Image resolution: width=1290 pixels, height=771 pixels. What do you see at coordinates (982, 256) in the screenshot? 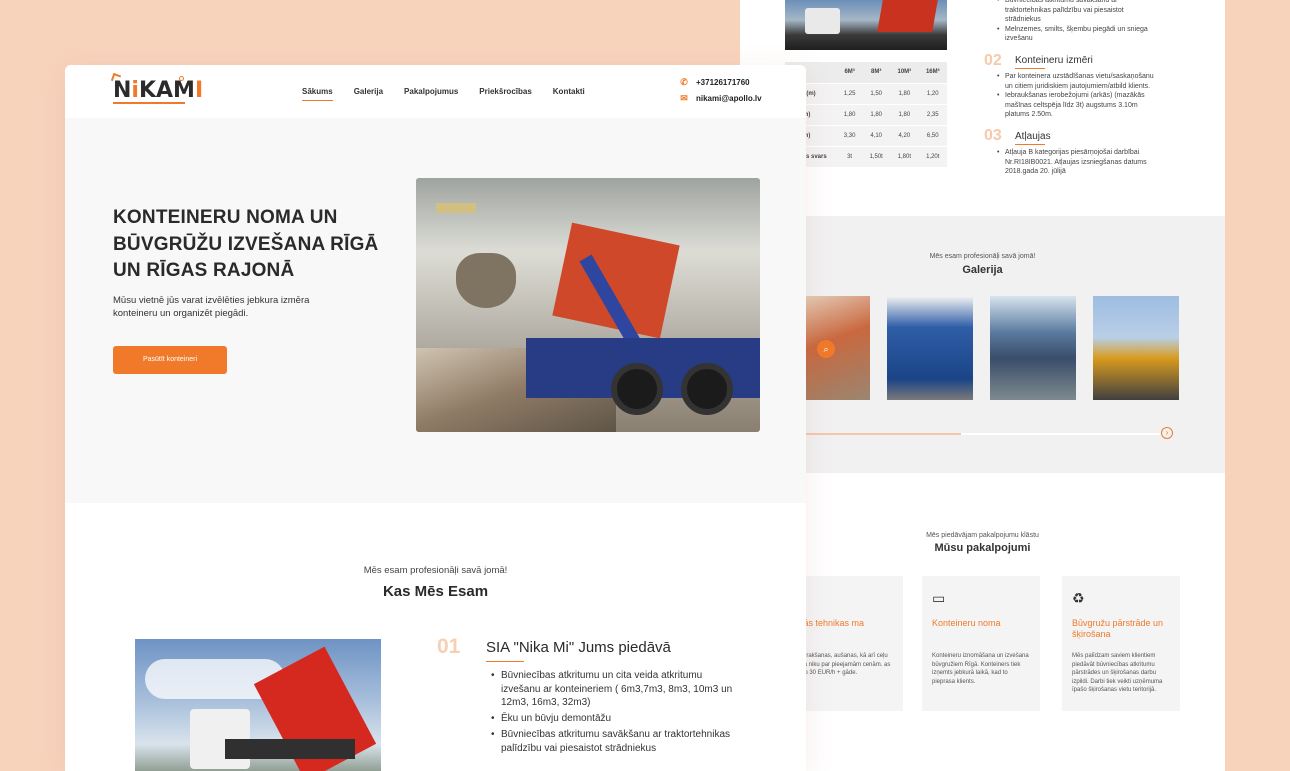
I see `gallery-eyebrow: Mēs esam profesionāļi savā jomā!` at bounding box center [982, 256].